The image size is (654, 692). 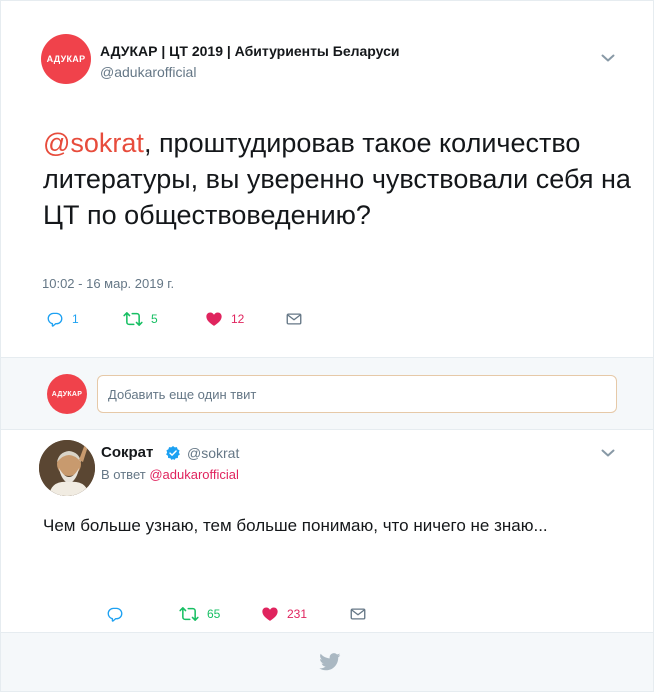 I want to click on like-button: 231, so click(x=284, y=614).